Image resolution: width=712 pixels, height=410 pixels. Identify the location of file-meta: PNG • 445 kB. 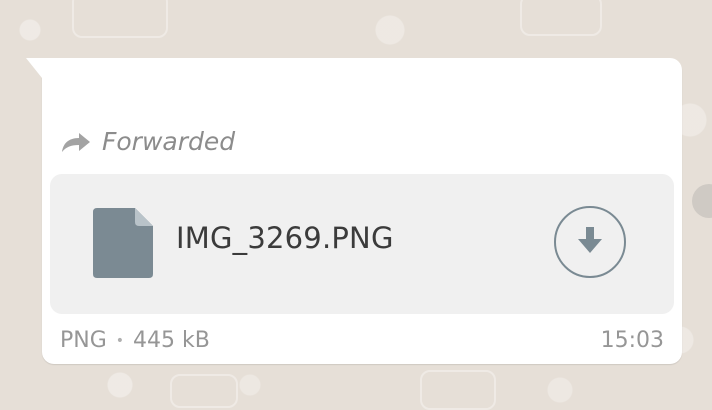
(135, 340).